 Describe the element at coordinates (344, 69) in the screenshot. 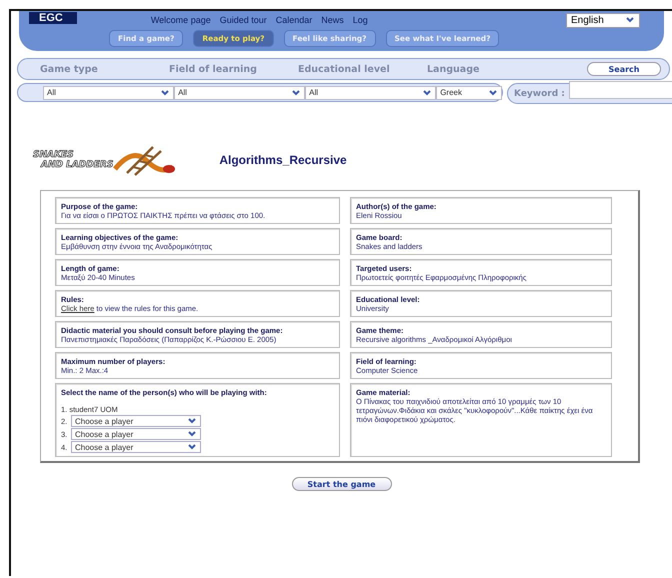

I see `filter-label: Educational level` at that location.